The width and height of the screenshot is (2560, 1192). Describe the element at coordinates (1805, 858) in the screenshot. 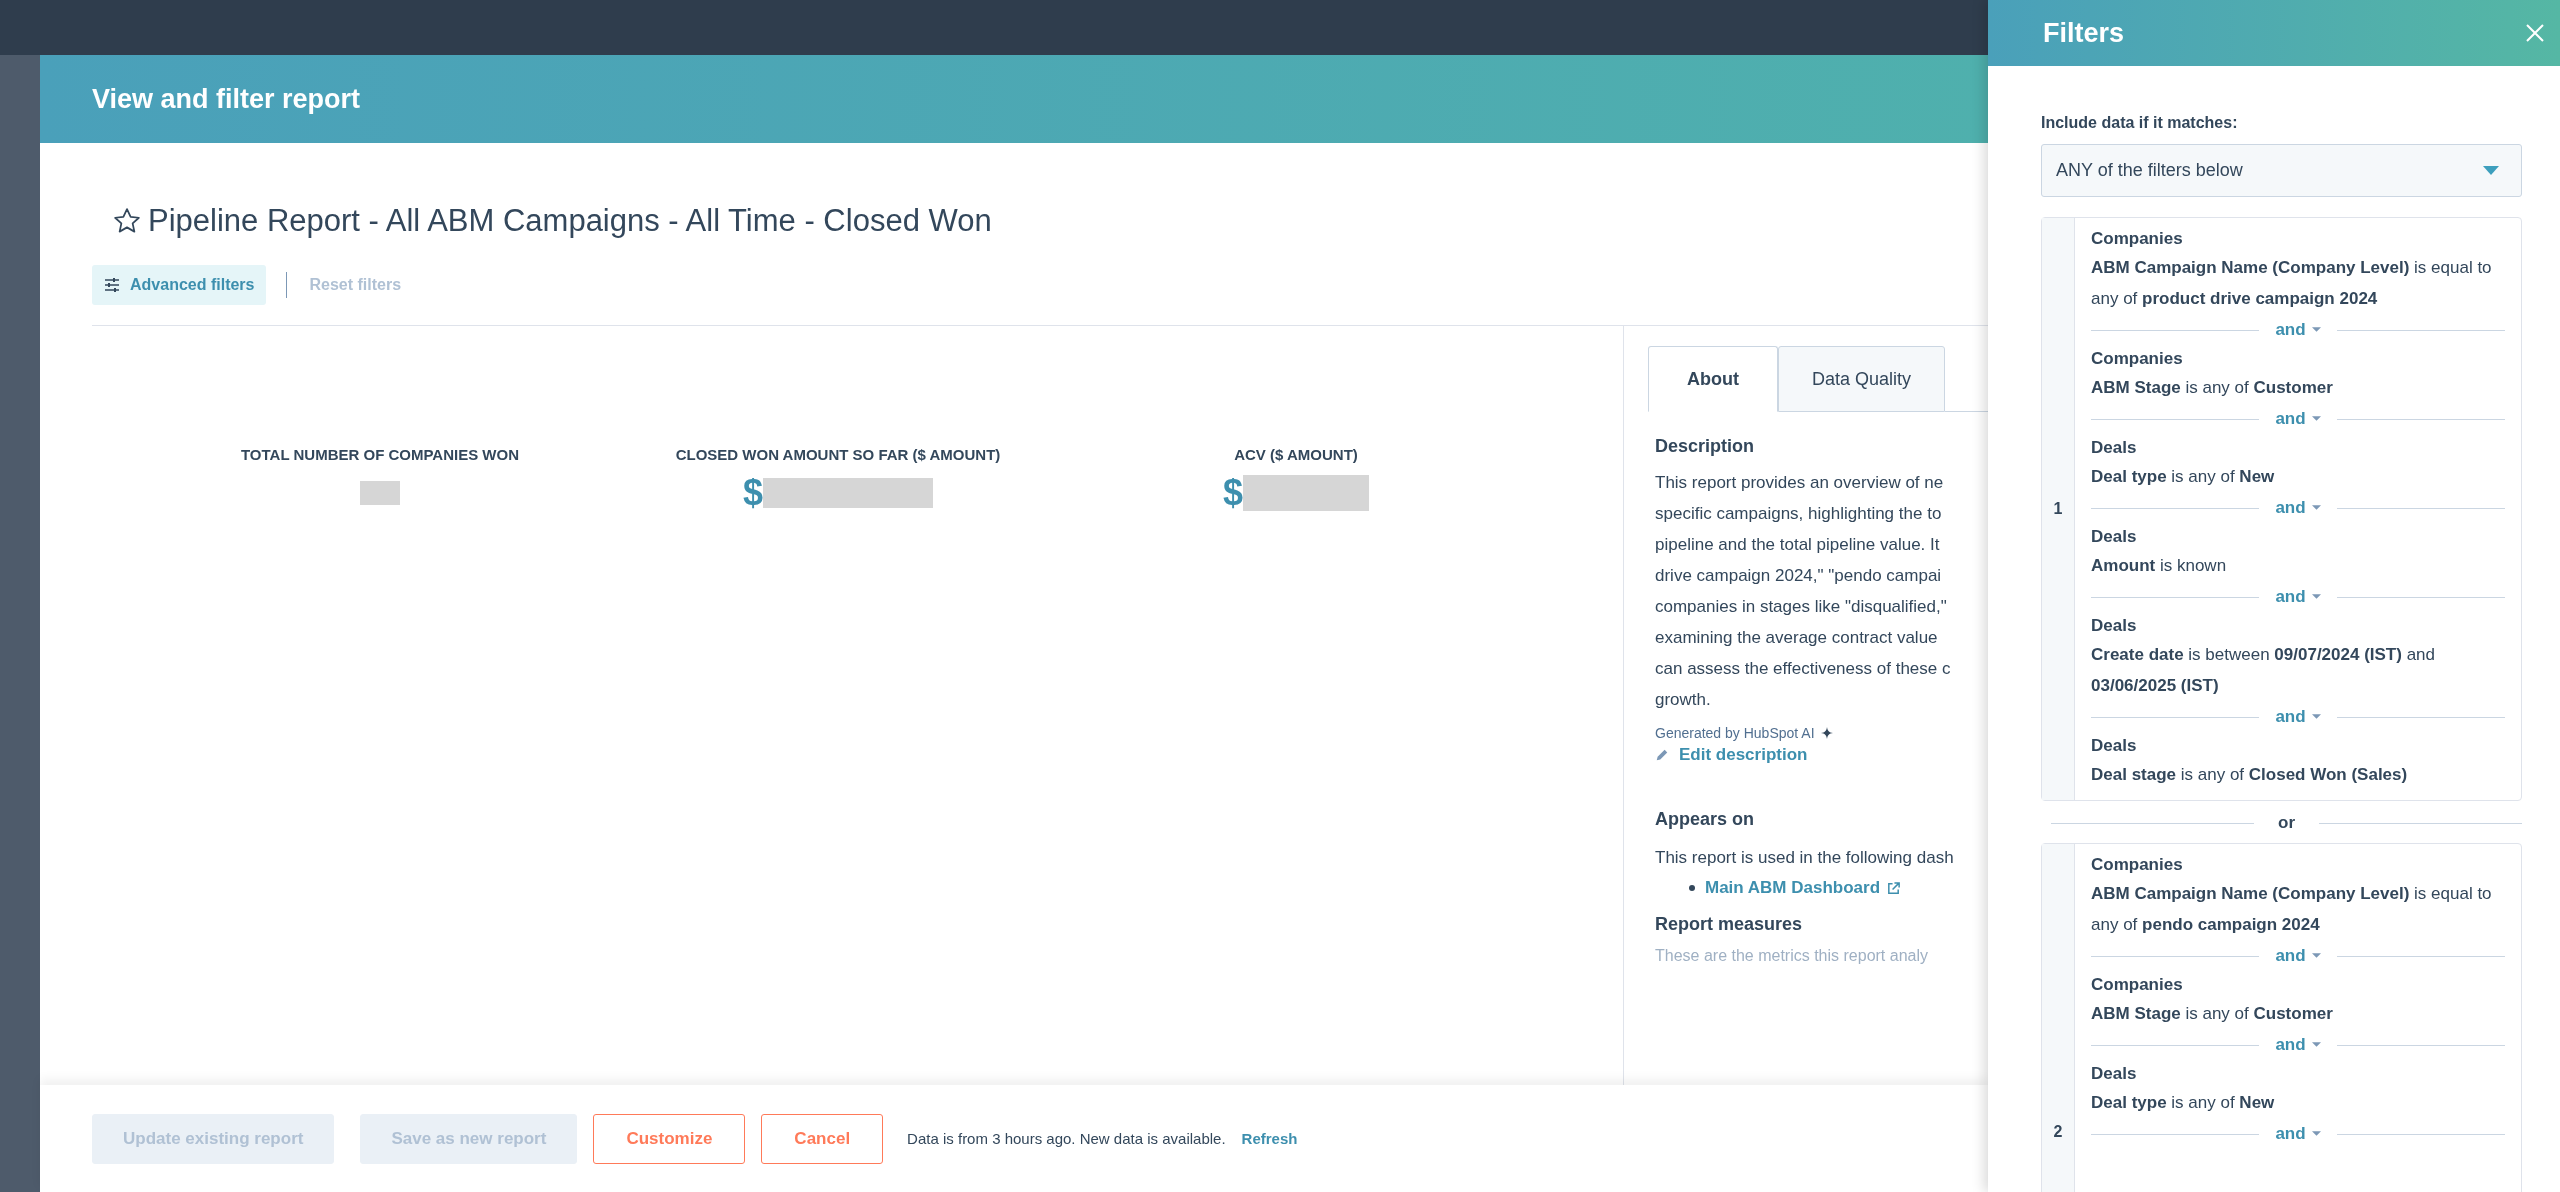

I see `appears-text: This report is used in the following dash` at that location.